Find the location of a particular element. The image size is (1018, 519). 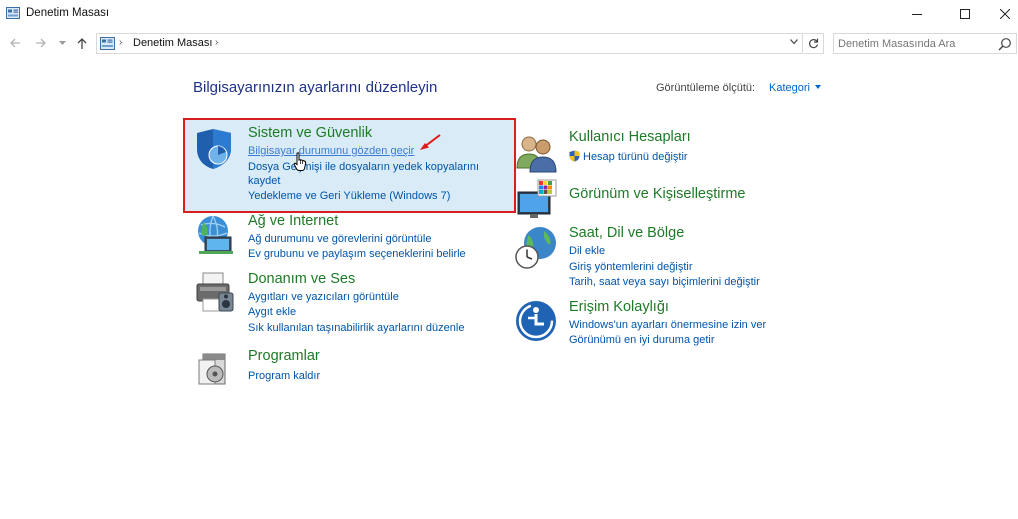

clock-globe-icon is located at coordinates (536, 247).